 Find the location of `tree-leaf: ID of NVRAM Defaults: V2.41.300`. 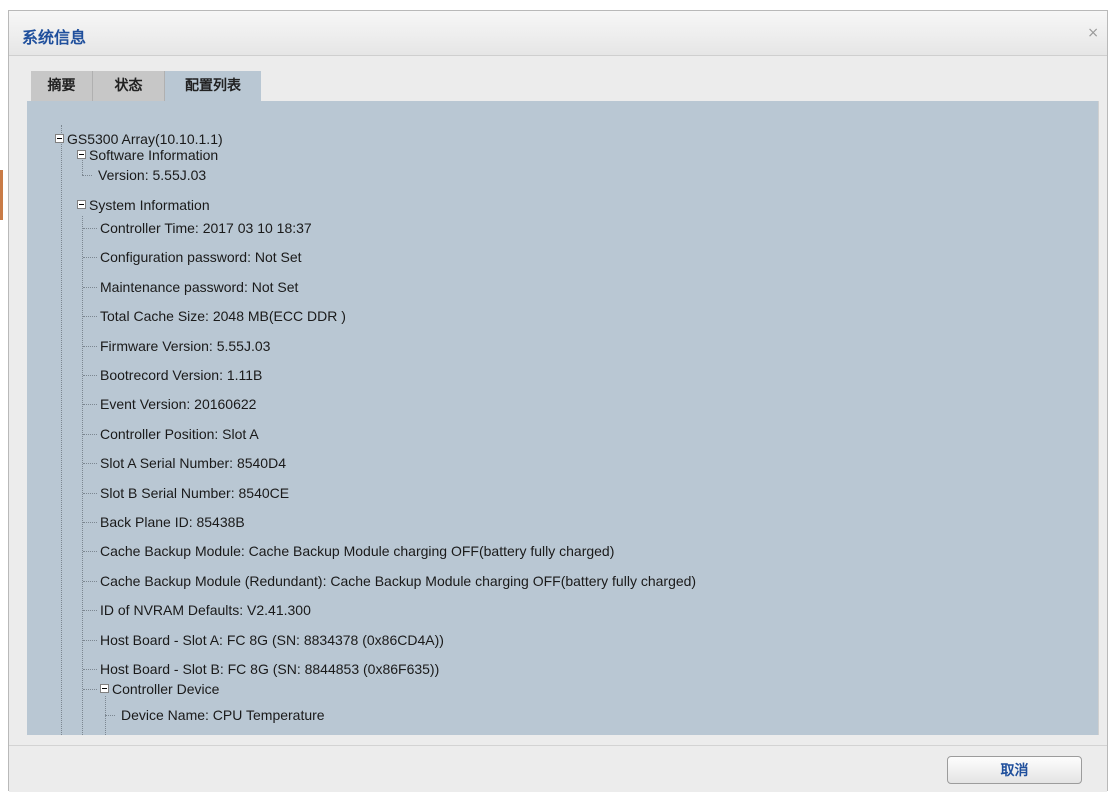

tree-leaf: ID of NVRAM Defaults: V2.41.300 is located at coordinates (205, 610).